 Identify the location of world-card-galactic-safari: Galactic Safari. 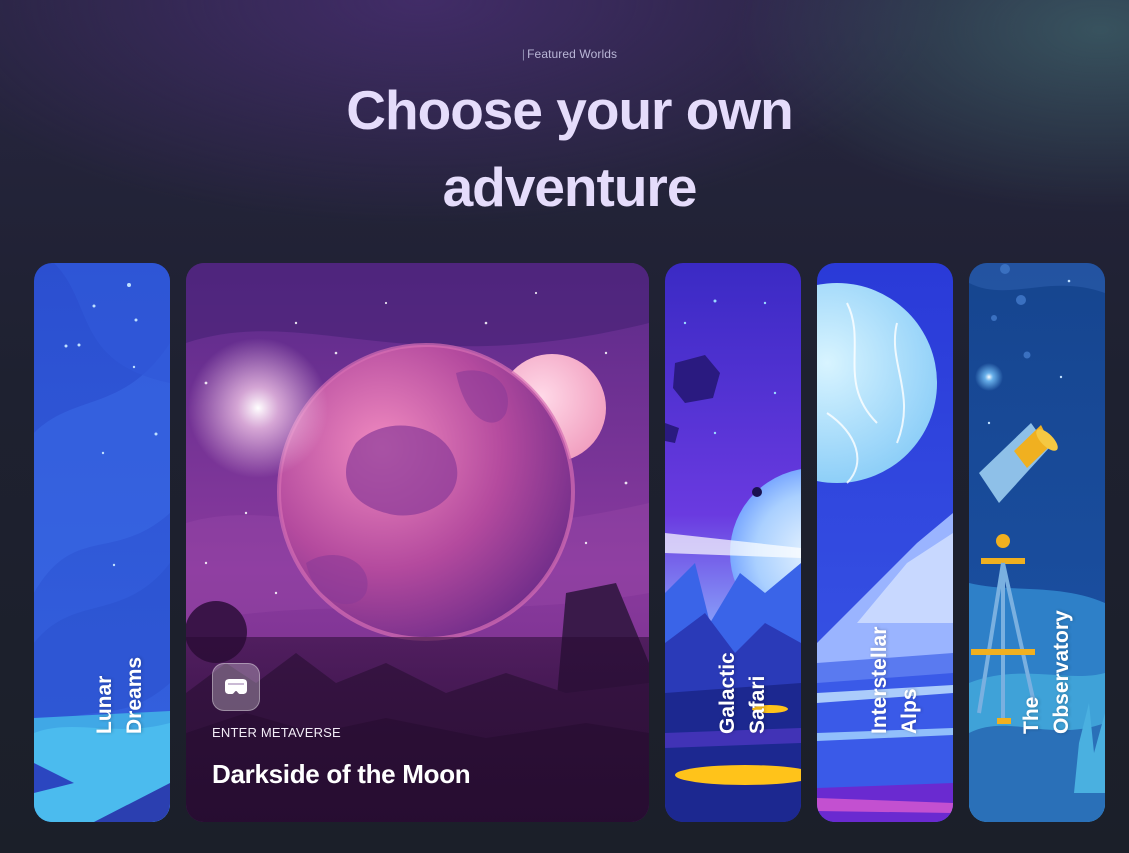
(733, 542).